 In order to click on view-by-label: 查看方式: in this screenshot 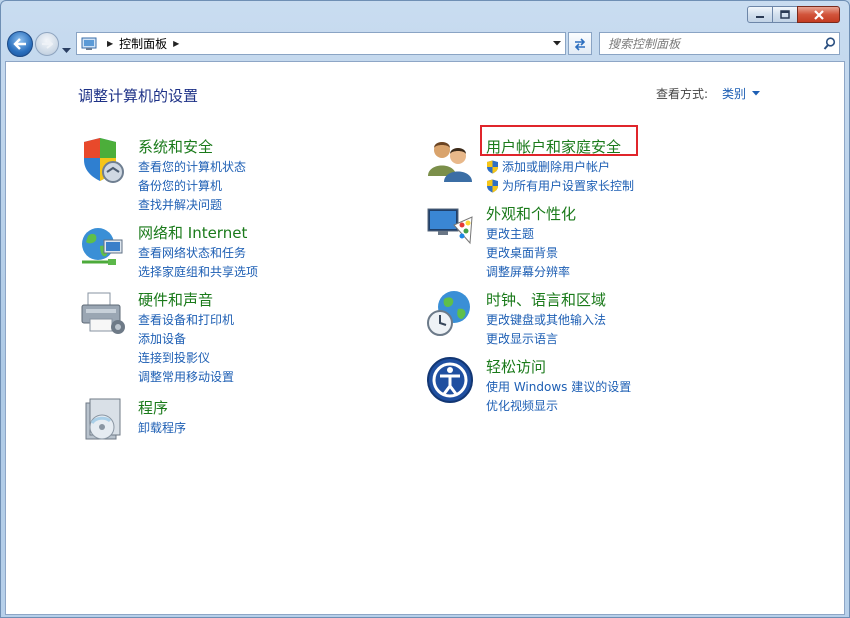, I will do `click(682, 94)`.